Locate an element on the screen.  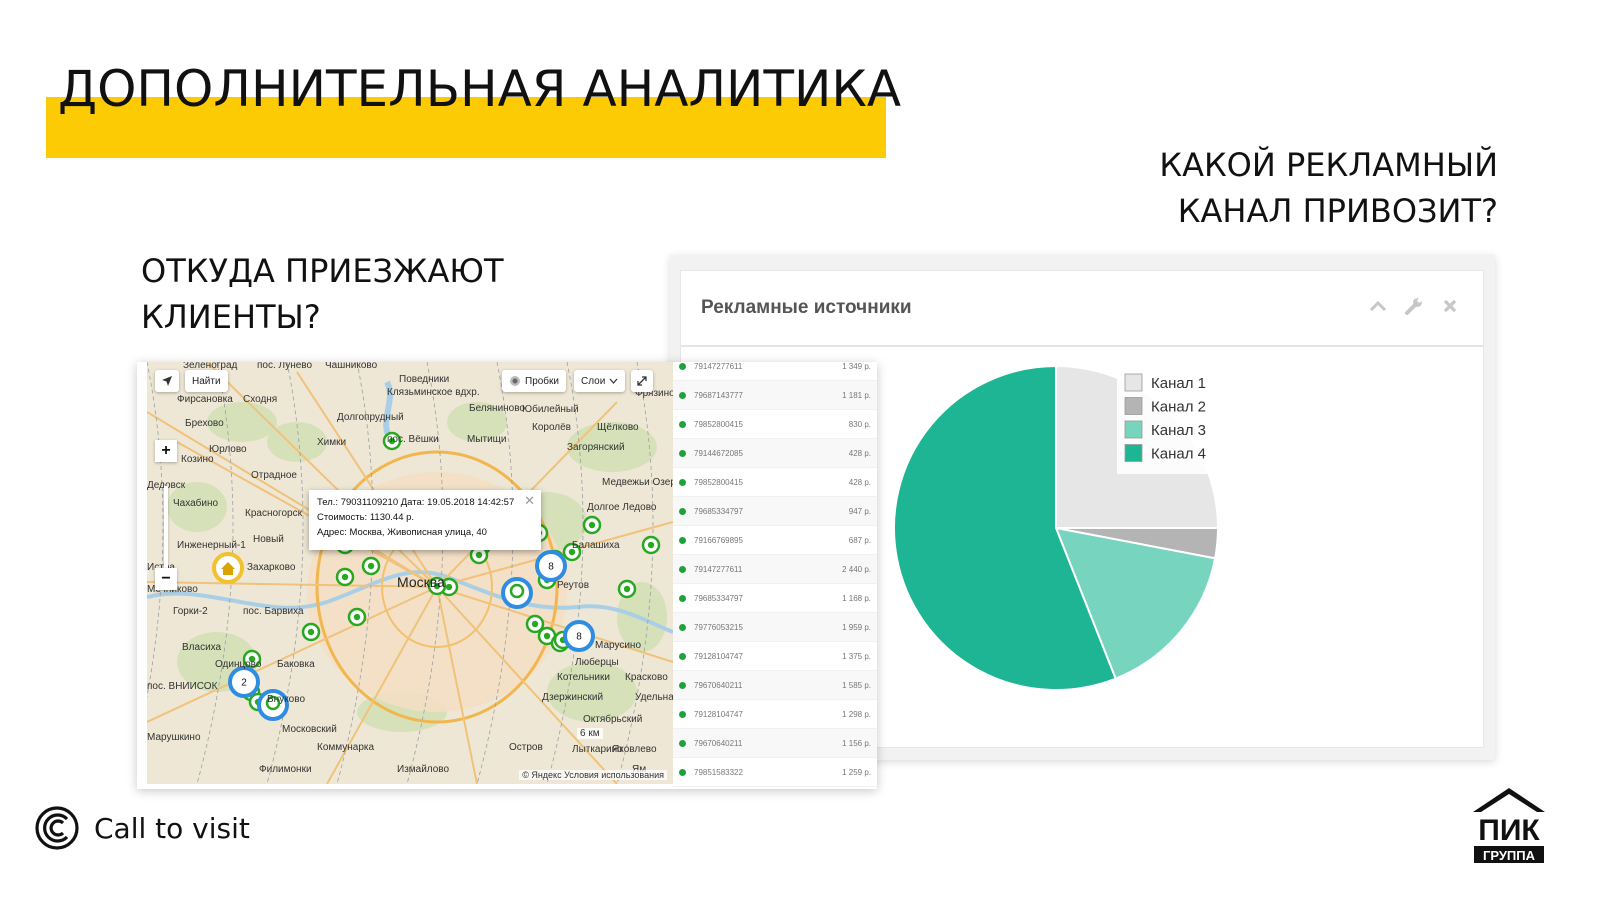
call-row: 79144672085 428 р. is located at coordinates (775, 453).